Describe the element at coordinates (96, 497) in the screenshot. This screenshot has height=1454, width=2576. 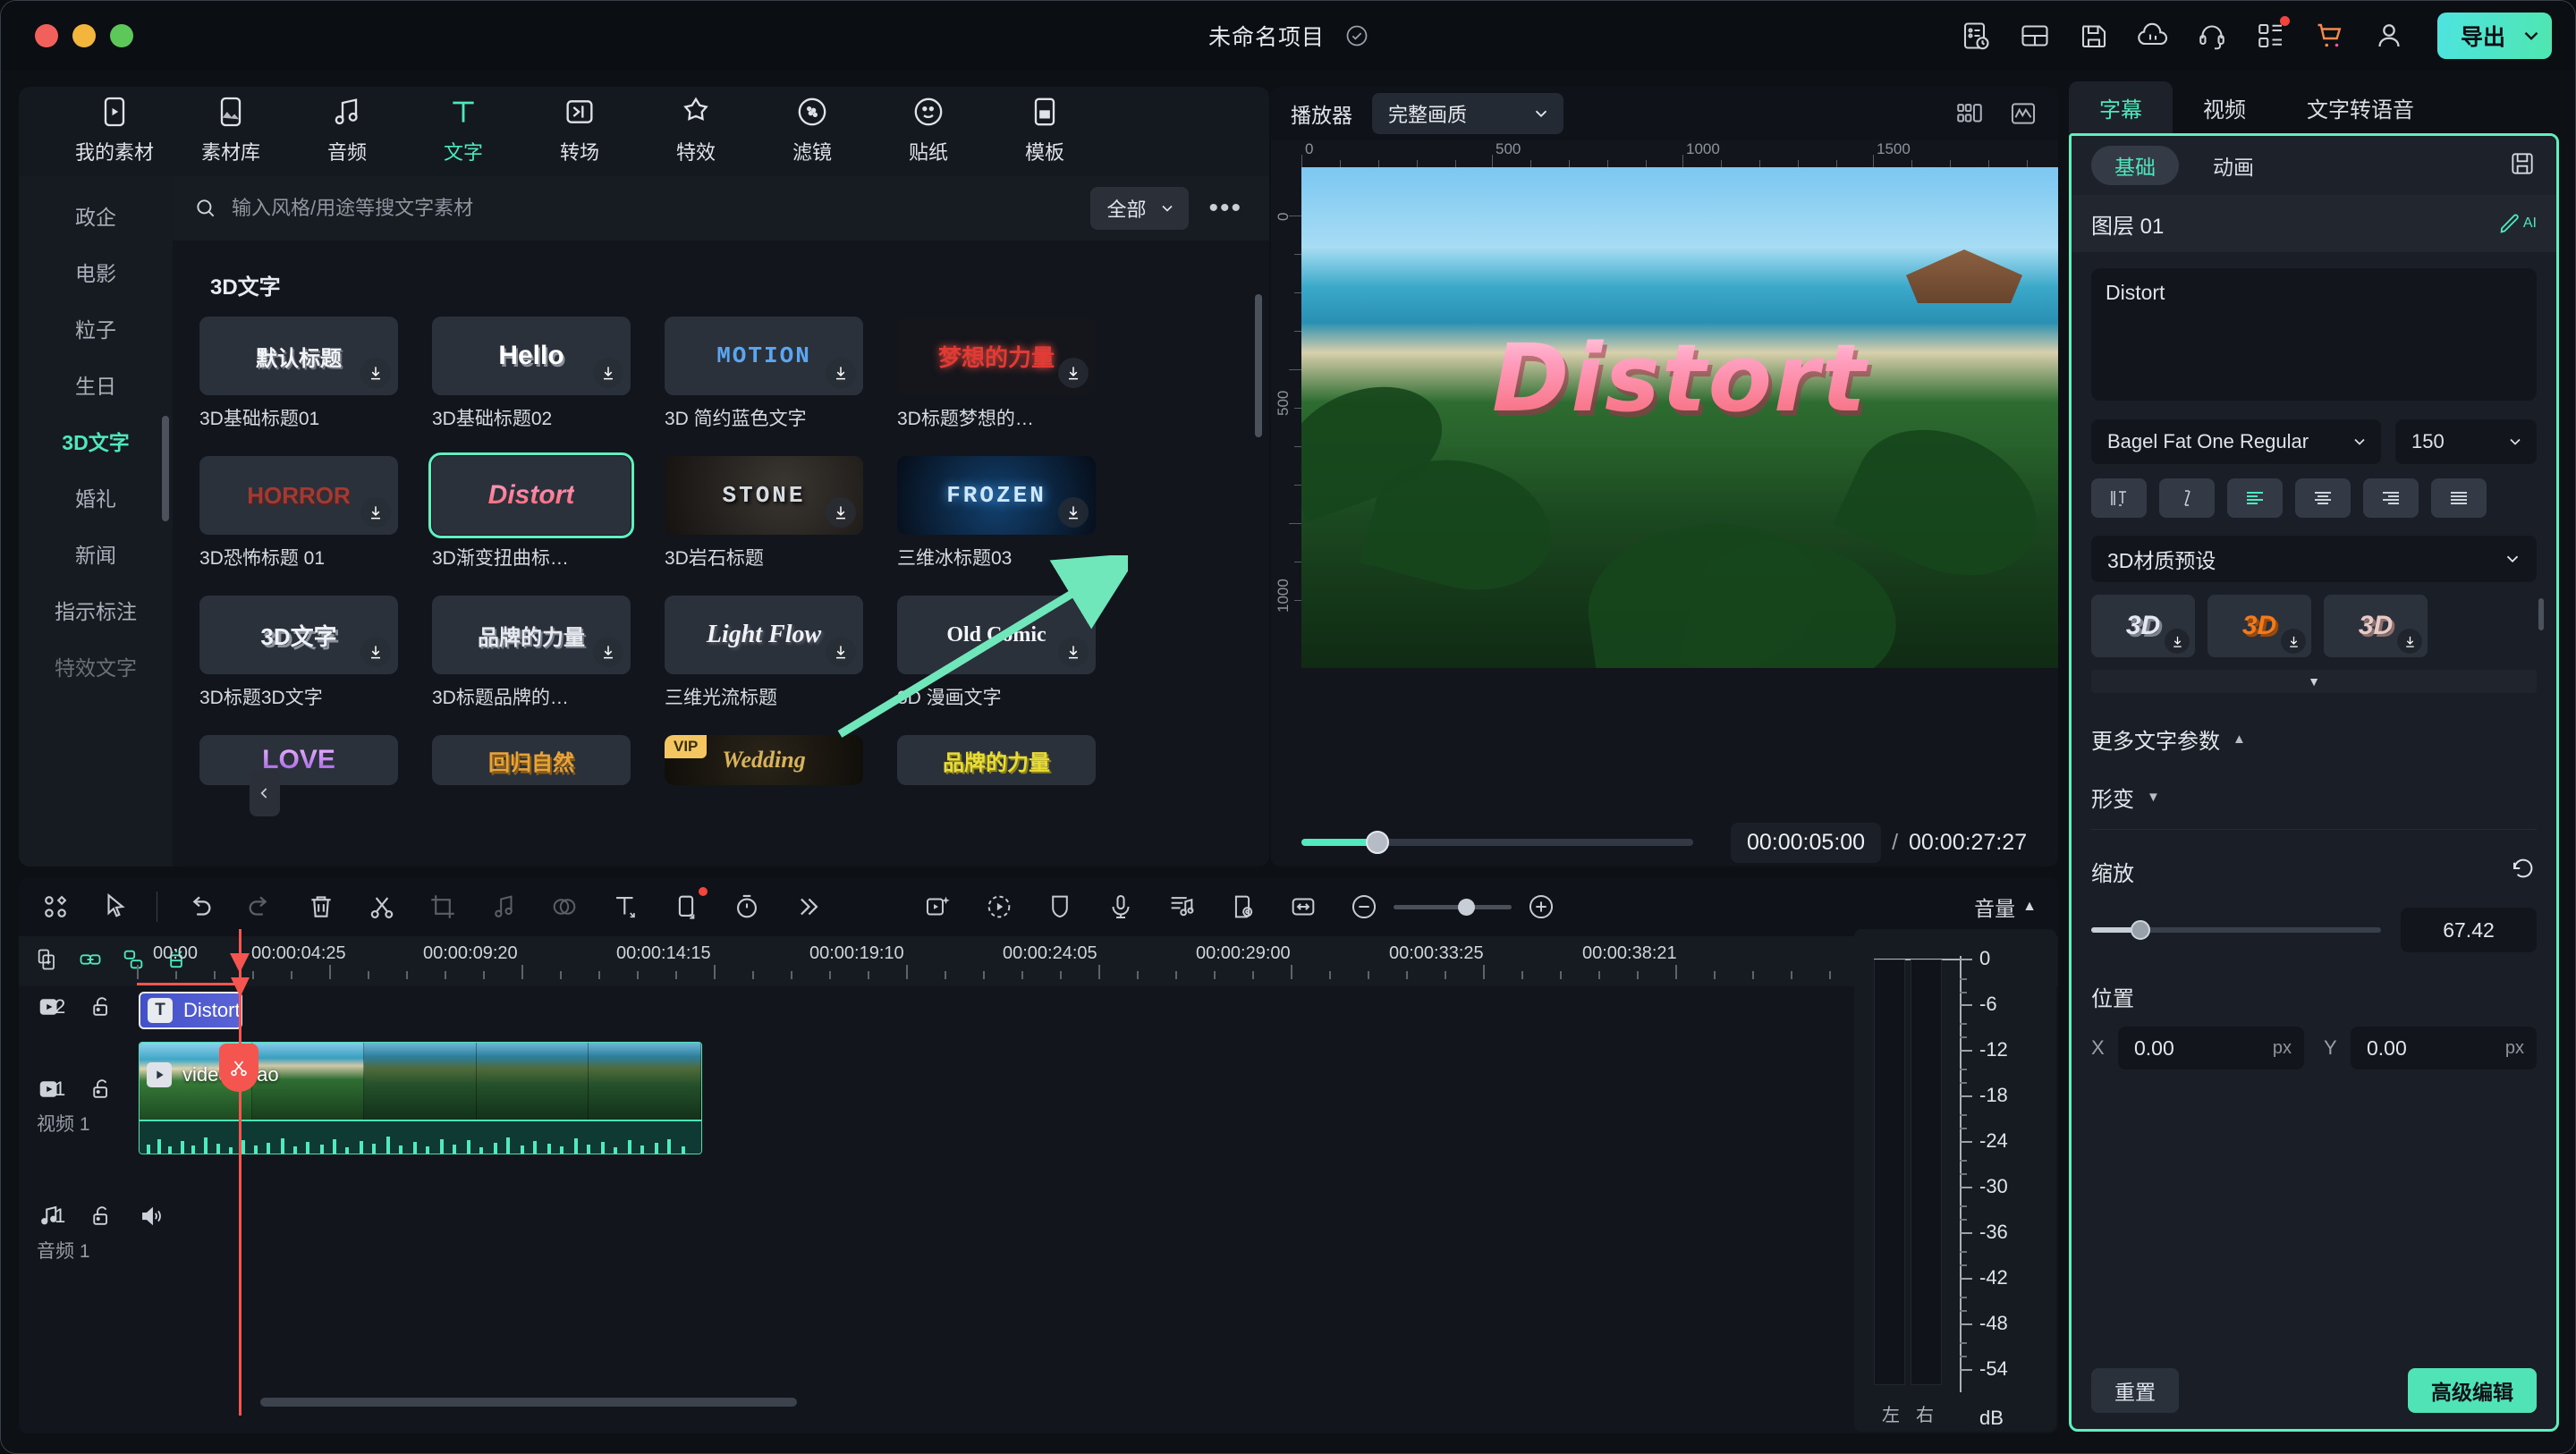
I see `category-item-5: 婚礼` at that location.